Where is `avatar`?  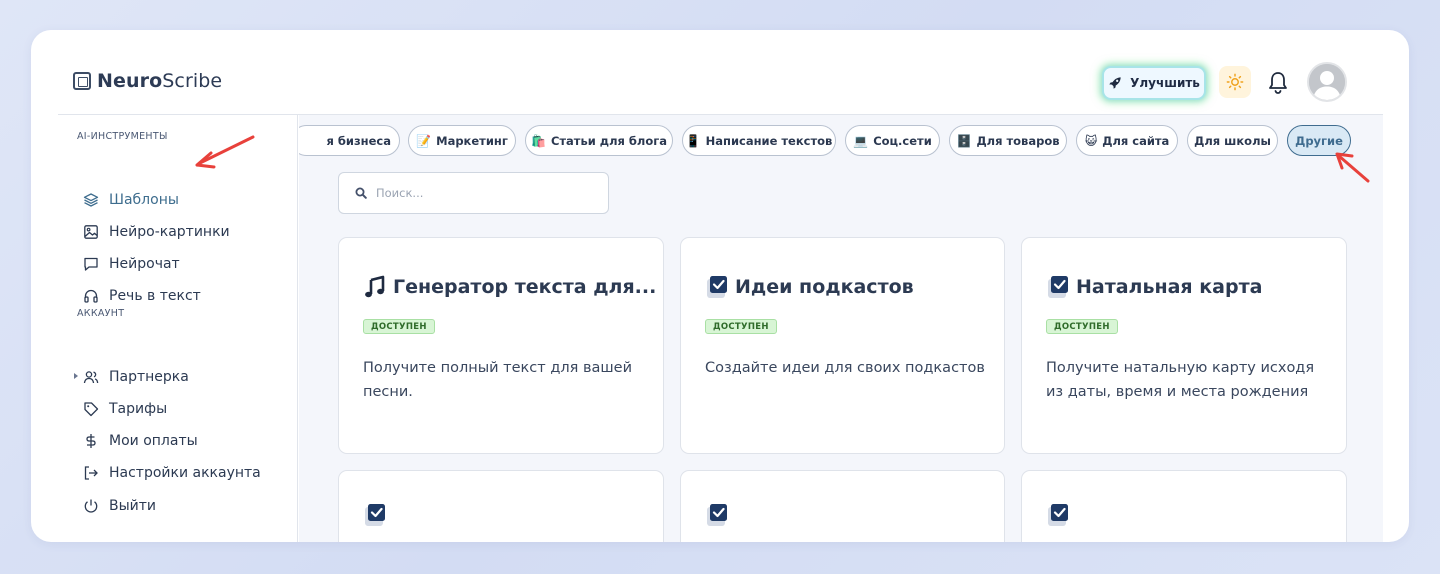
avatar is located at coordinates (1327, 82).